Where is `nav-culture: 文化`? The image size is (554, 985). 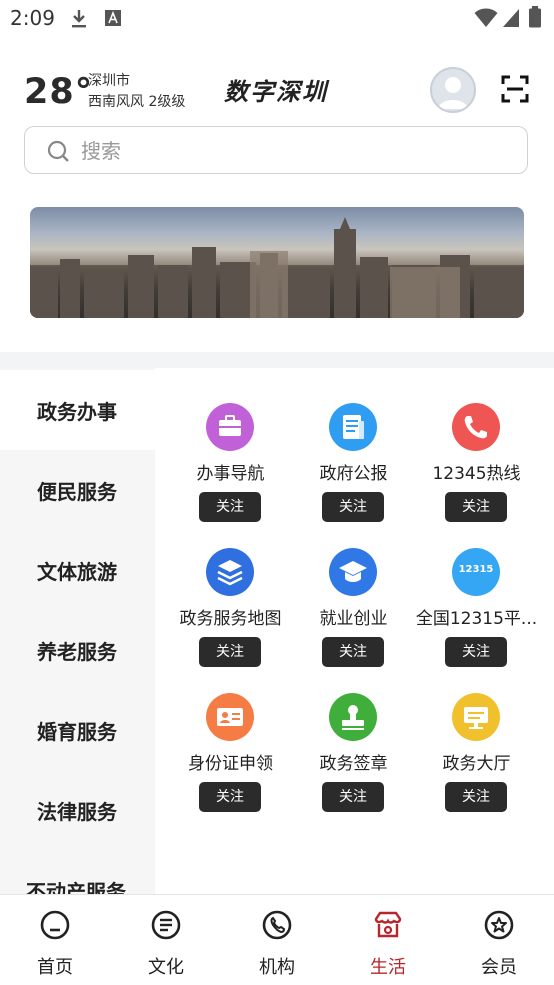
nav-culture: 文化 is located at coordinates (166, 940).